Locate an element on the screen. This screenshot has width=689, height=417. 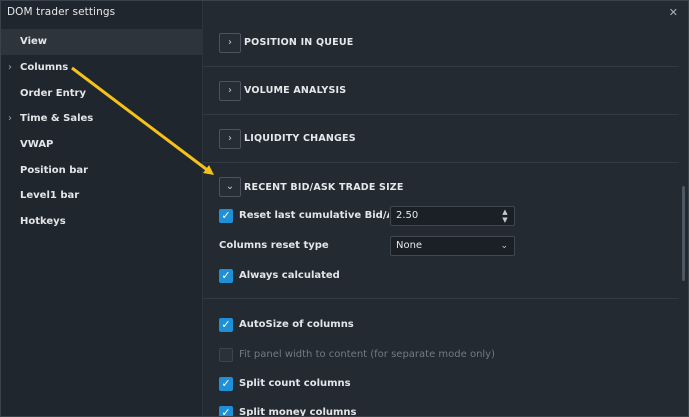
split-count-columns-checkbox: ✓ is located at coordinates (226, 384).